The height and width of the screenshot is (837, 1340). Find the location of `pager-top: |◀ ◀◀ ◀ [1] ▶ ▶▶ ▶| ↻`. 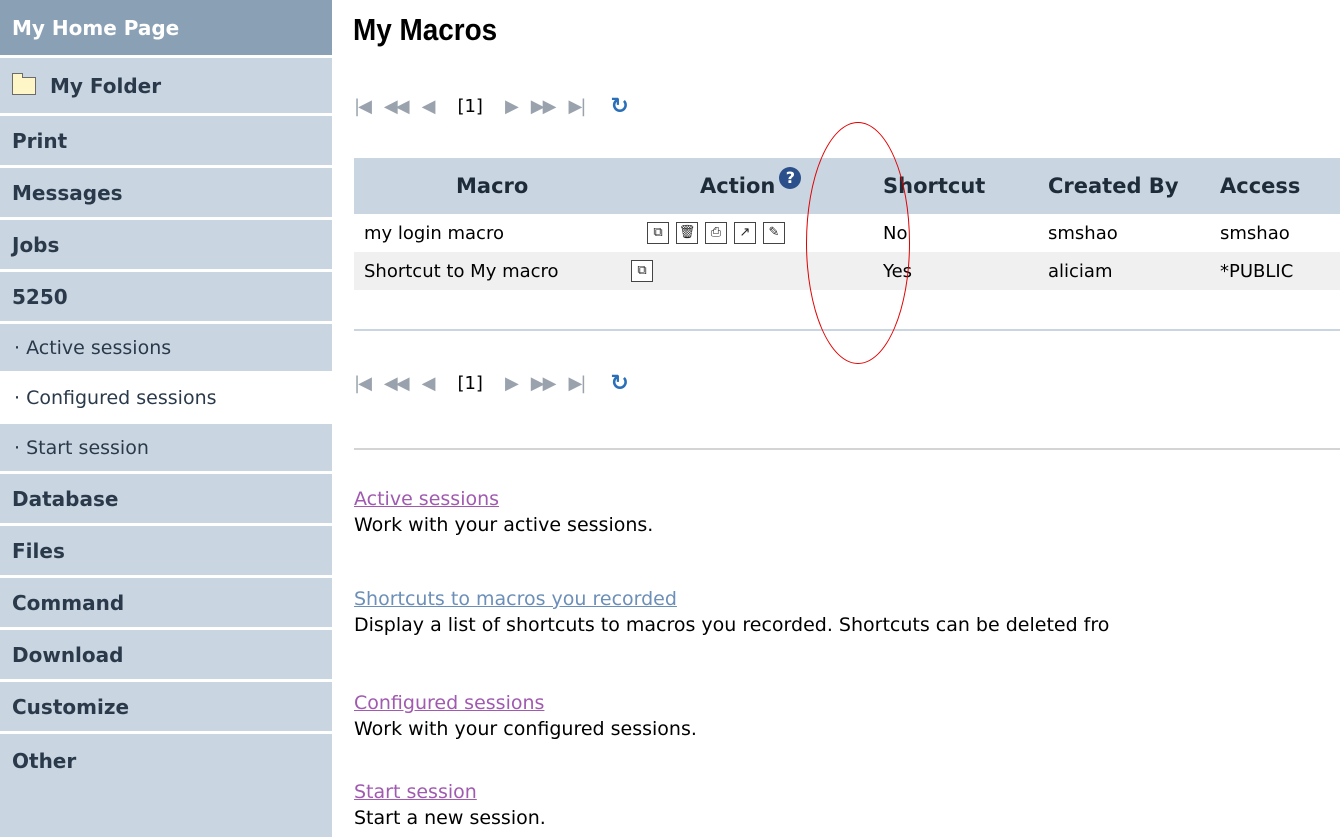

pager-top: |◀ ◀◀ ◀ [1] ▶ ▶▶ ▶| ↻ is located at coordinates (491, 106).